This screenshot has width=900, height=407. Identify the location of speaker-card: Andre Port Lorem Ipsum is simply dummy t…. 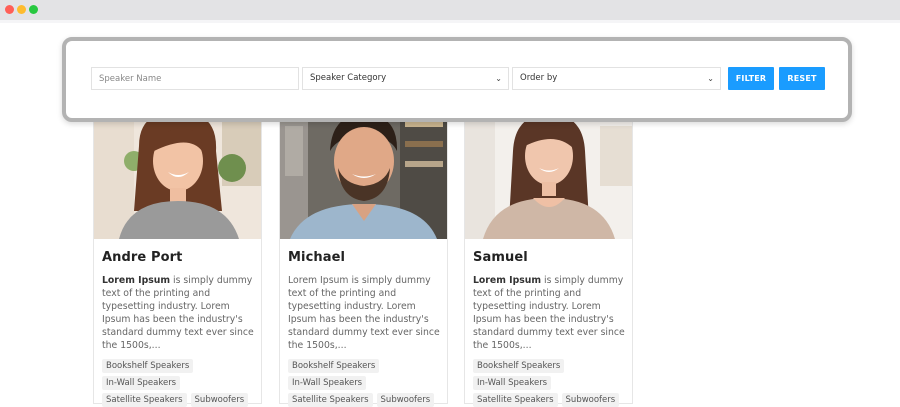
(177, 256).